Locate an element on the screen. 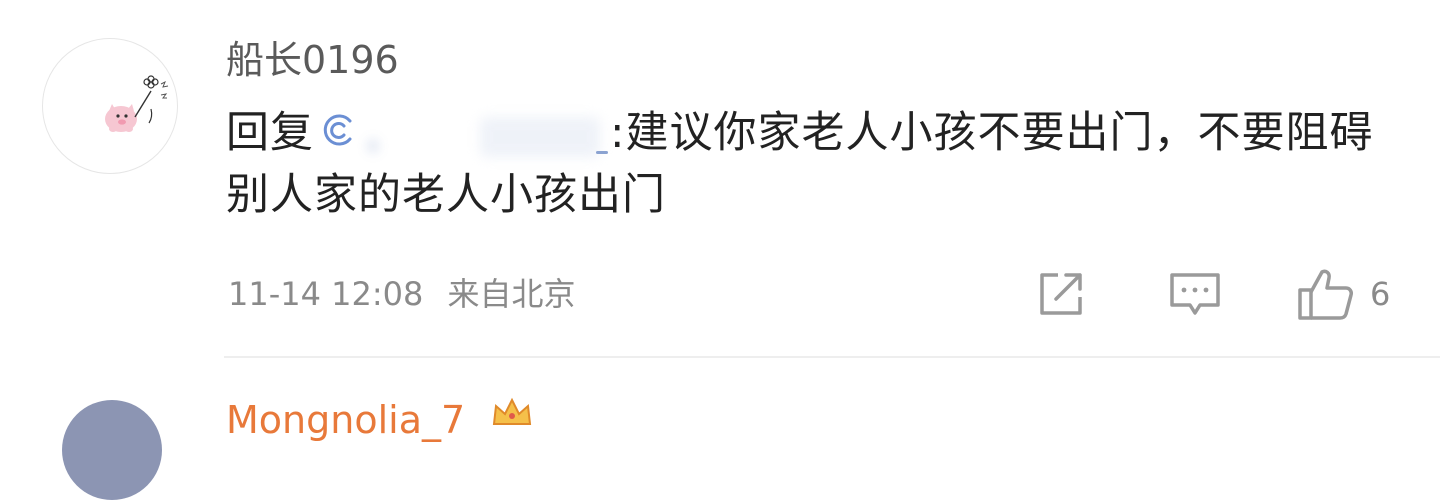  share-button is located at coordinates (1061, 294).